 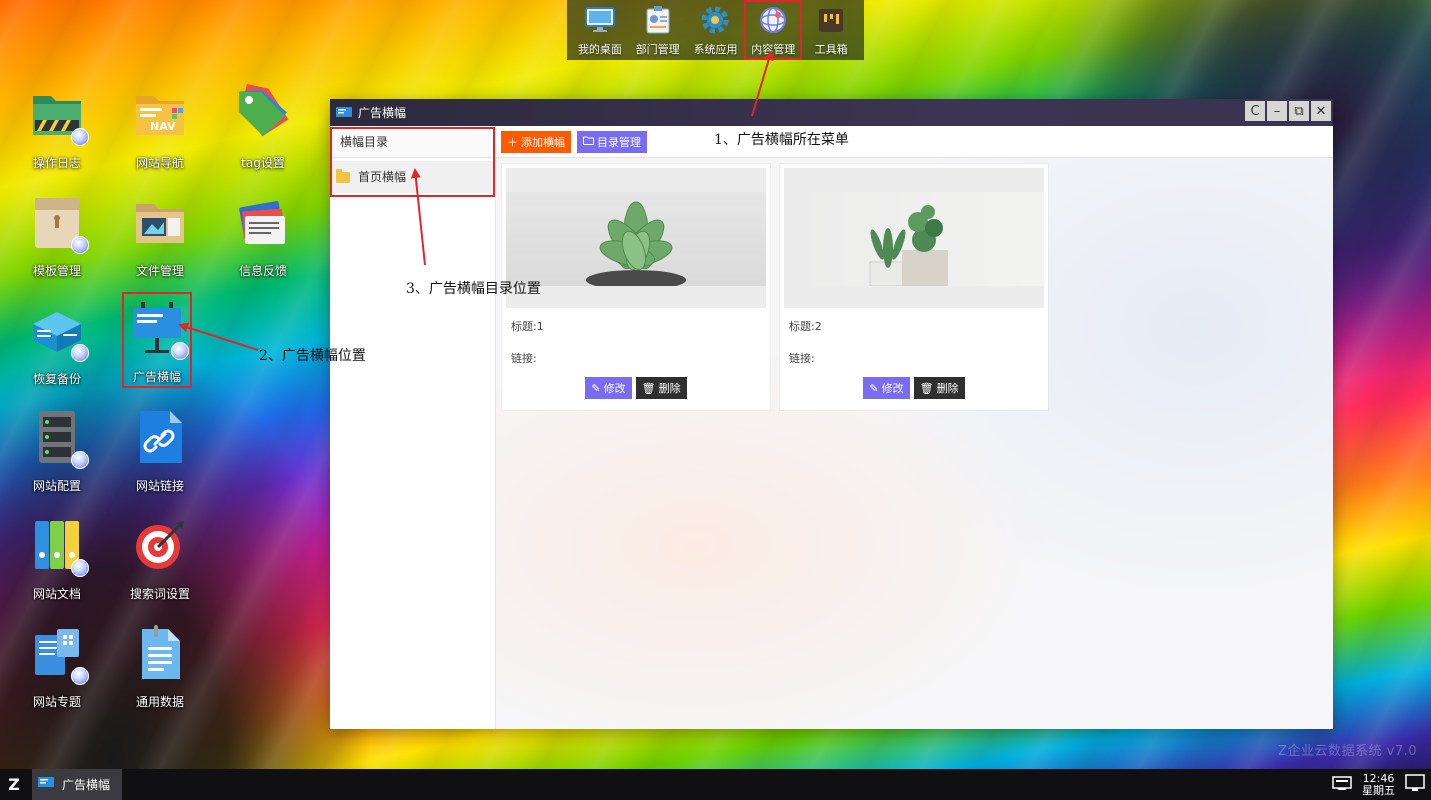 I want to click on folder-icon, so click(x=343, y=176).